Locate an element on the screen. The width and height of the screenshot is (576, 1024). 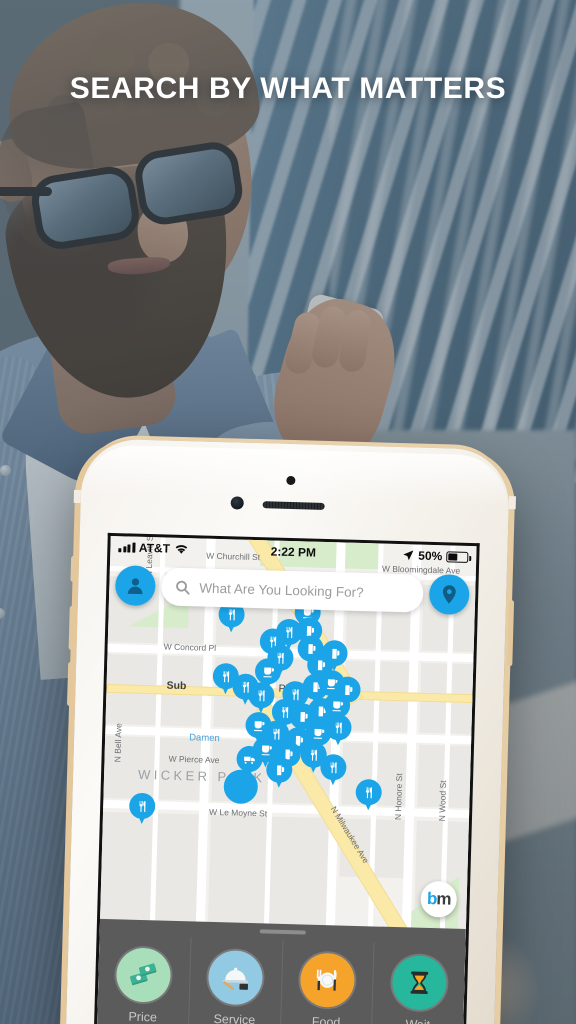
filter-bar: Price Service Food is located at coordinates (281, 971).